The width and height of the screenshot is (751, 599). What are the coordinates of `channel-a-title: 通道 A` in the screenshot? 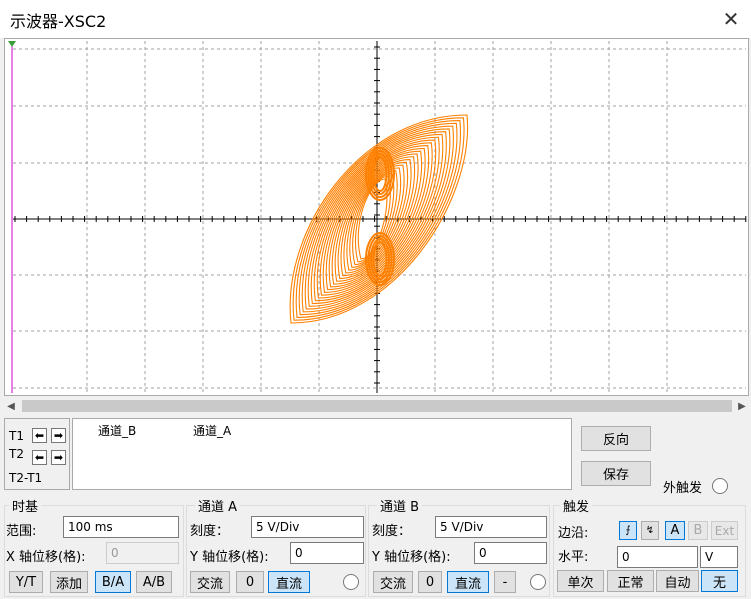 It's located at (218, 505).